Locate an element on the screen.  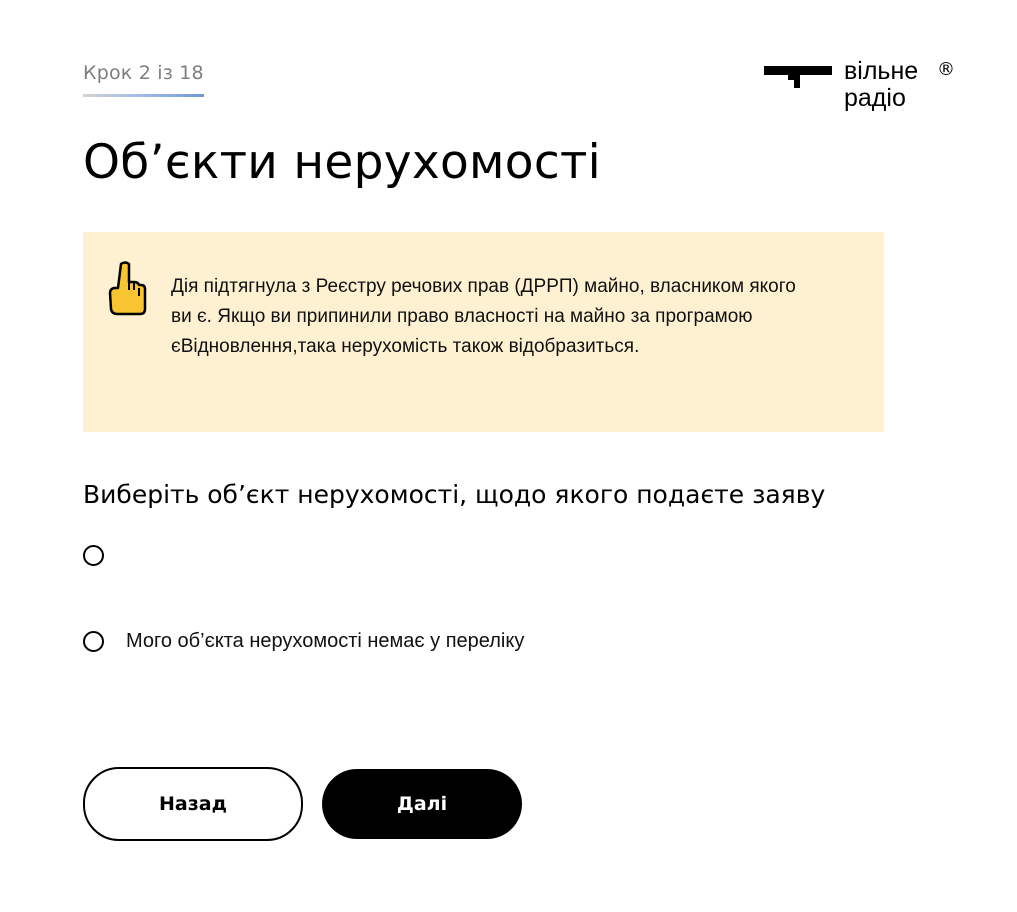
logo-wordmark: вільне радіо is located at coordinates (881, 85).